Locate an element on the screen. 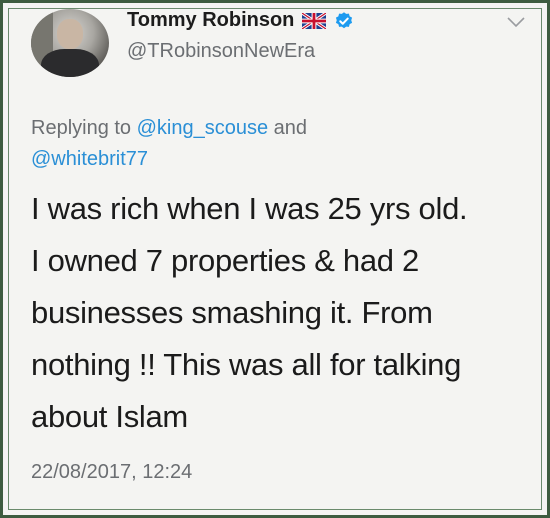  chevron-down-icon is located at coordinates (516, 22).